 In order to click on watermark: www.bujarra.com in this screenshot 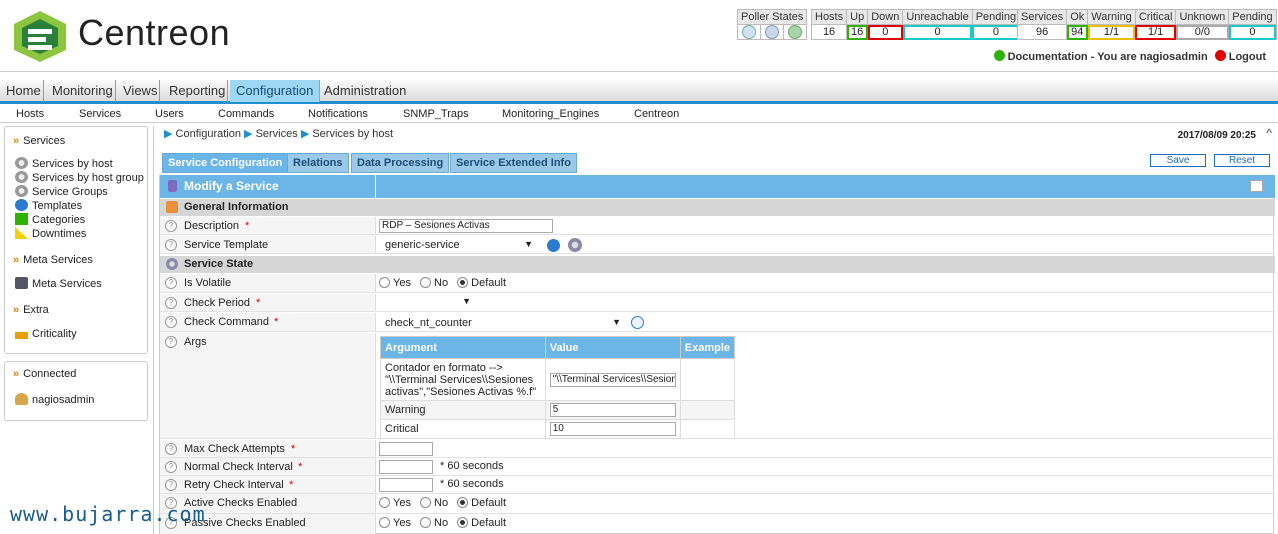, I will do `click(108, 514)`.